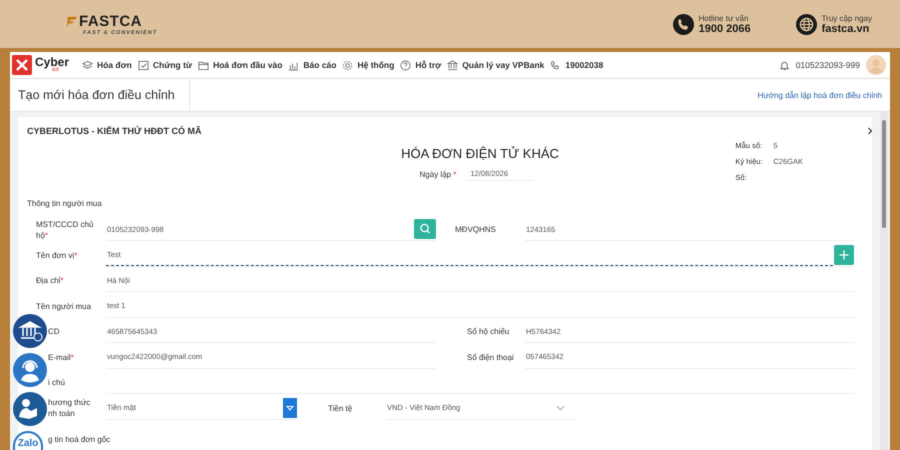 The height and width of the screenshot is (450, 900). What do you see at coordinates (57, 382) in the screenshot?
I see `field-label: i chú` at bounding box center [57, 382].